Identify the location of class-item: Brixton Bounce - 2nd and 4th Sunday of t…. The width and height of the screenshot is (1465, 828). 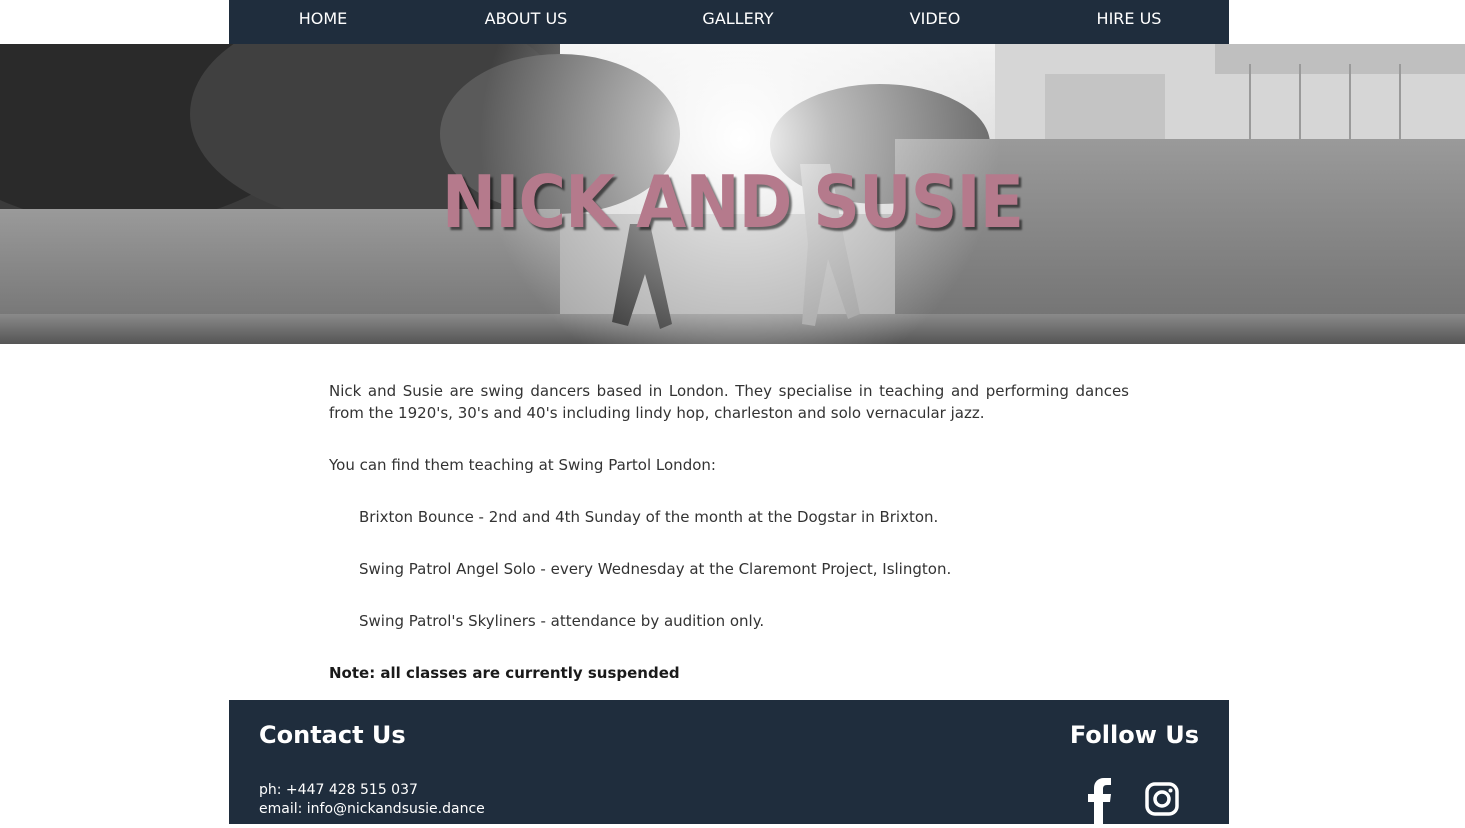
(649, 517).